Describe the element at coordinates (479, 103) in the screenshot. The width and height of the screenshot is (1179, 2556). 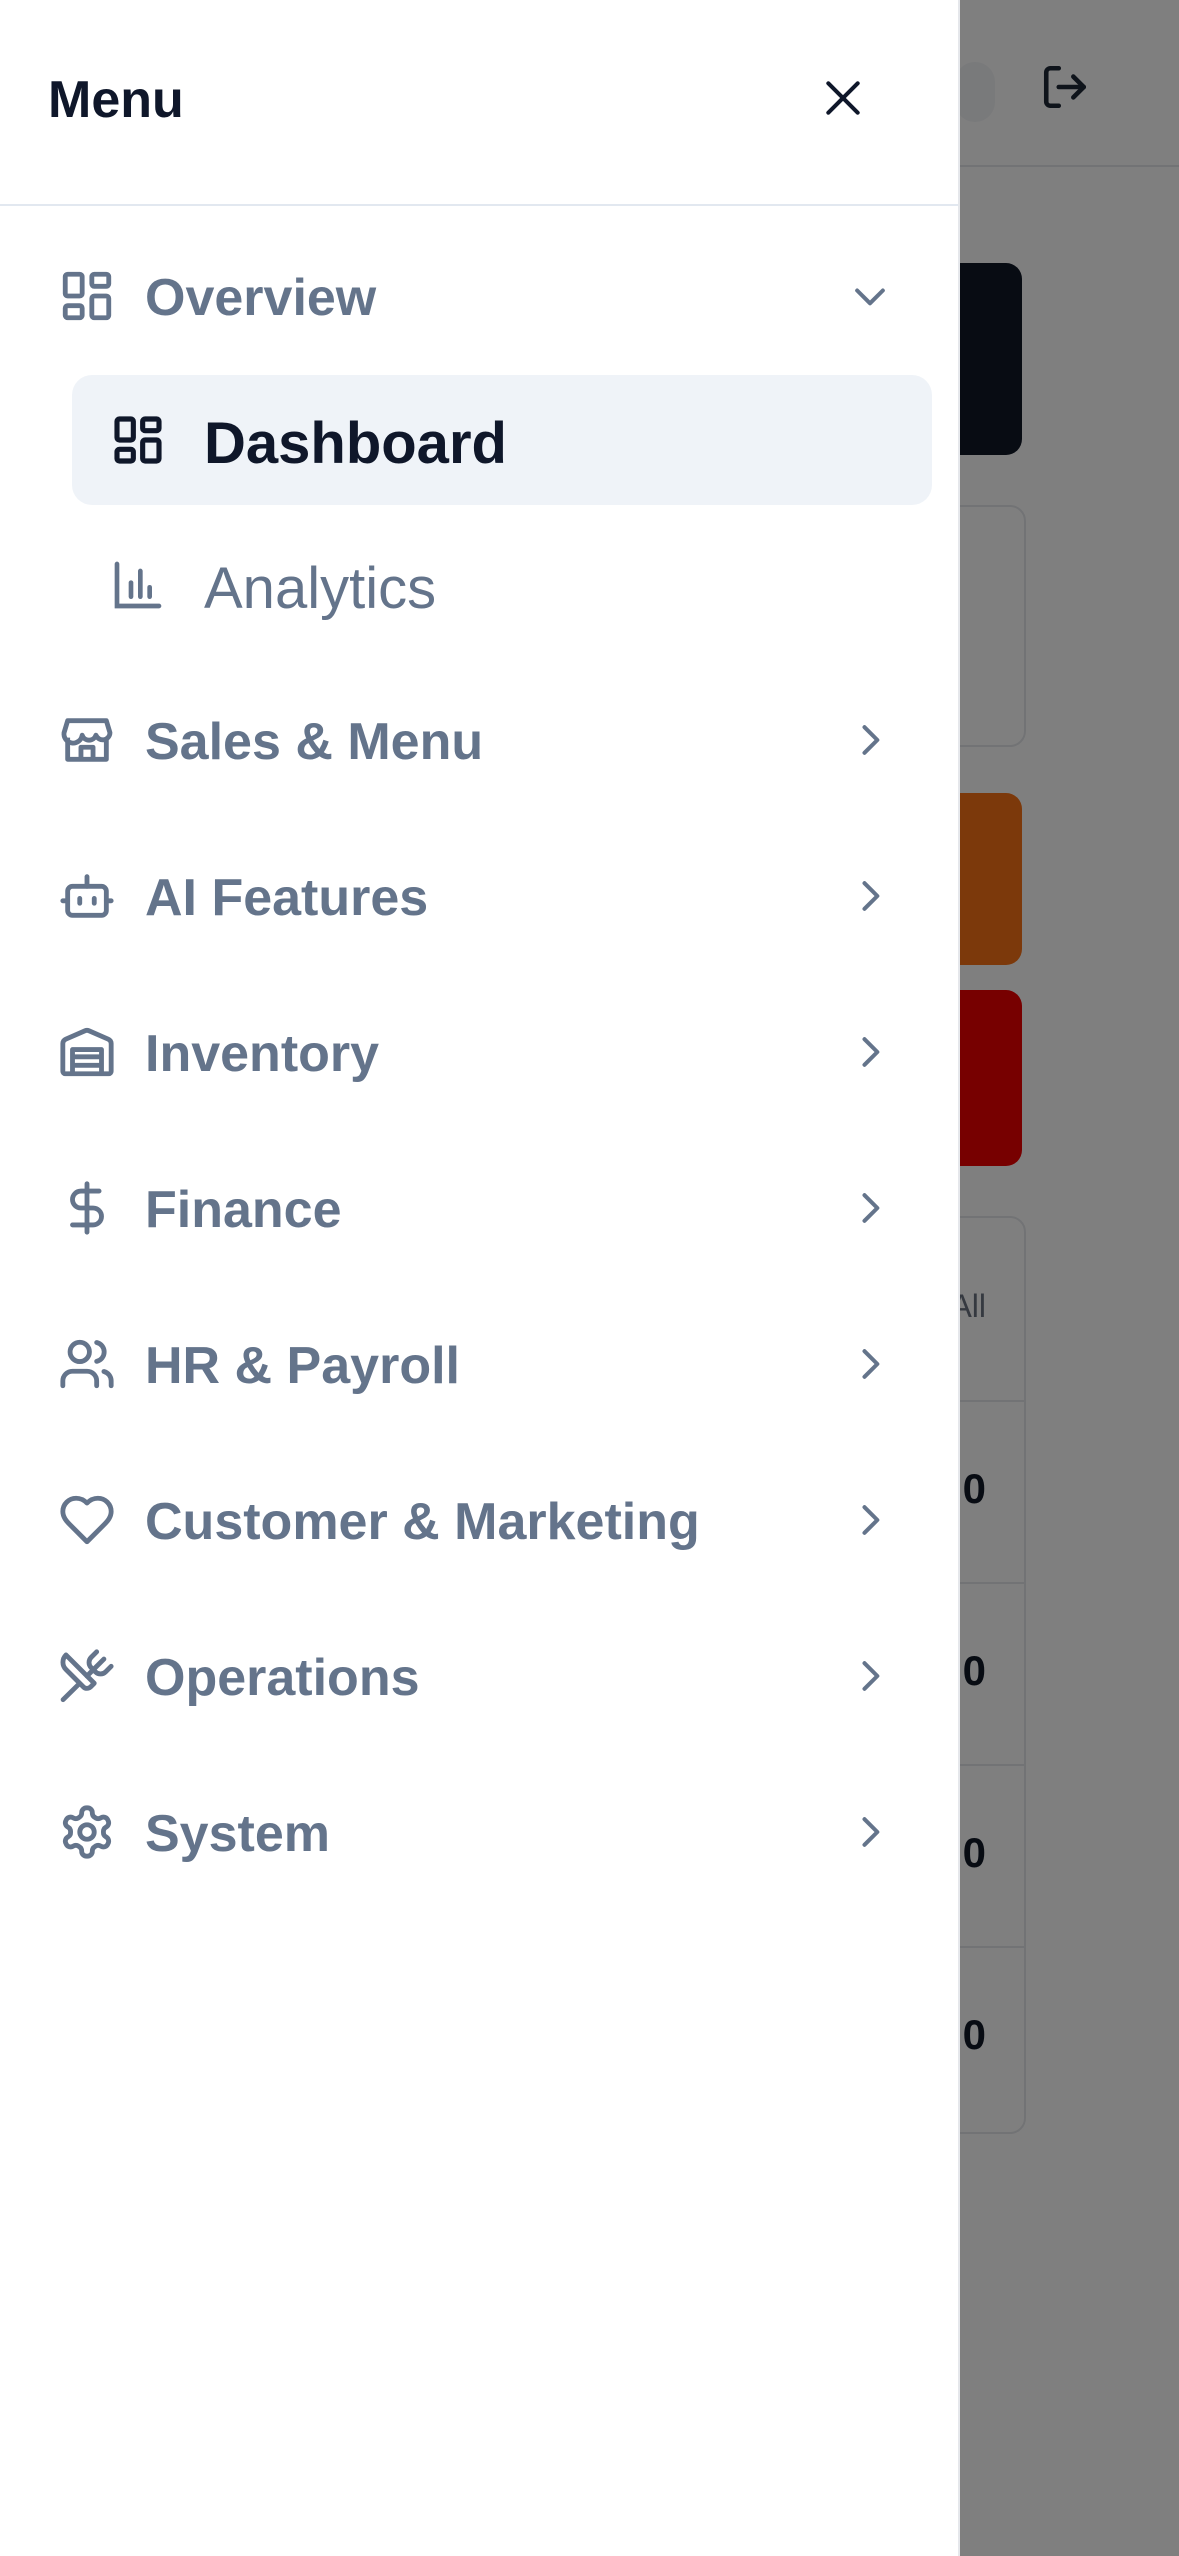
I see `drawer-header: Menu` at that location.